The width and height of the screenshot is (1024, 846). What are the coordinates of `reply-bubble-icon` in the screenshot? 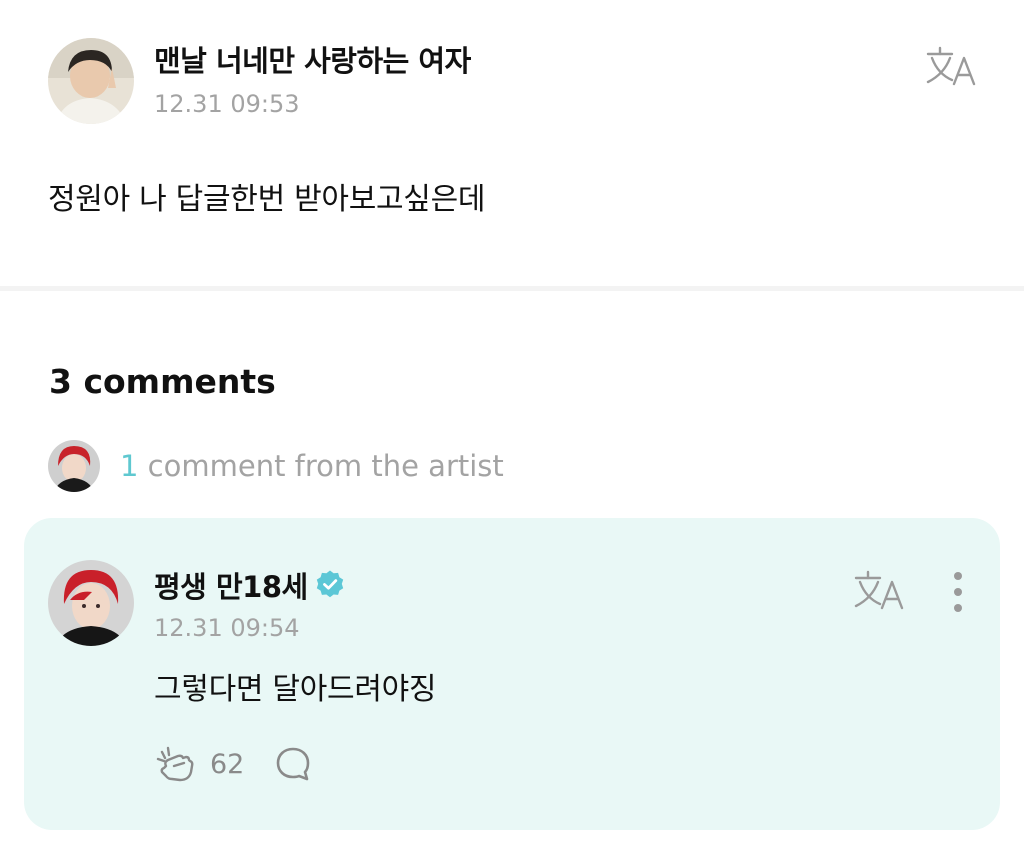 It's located at (293, 764).